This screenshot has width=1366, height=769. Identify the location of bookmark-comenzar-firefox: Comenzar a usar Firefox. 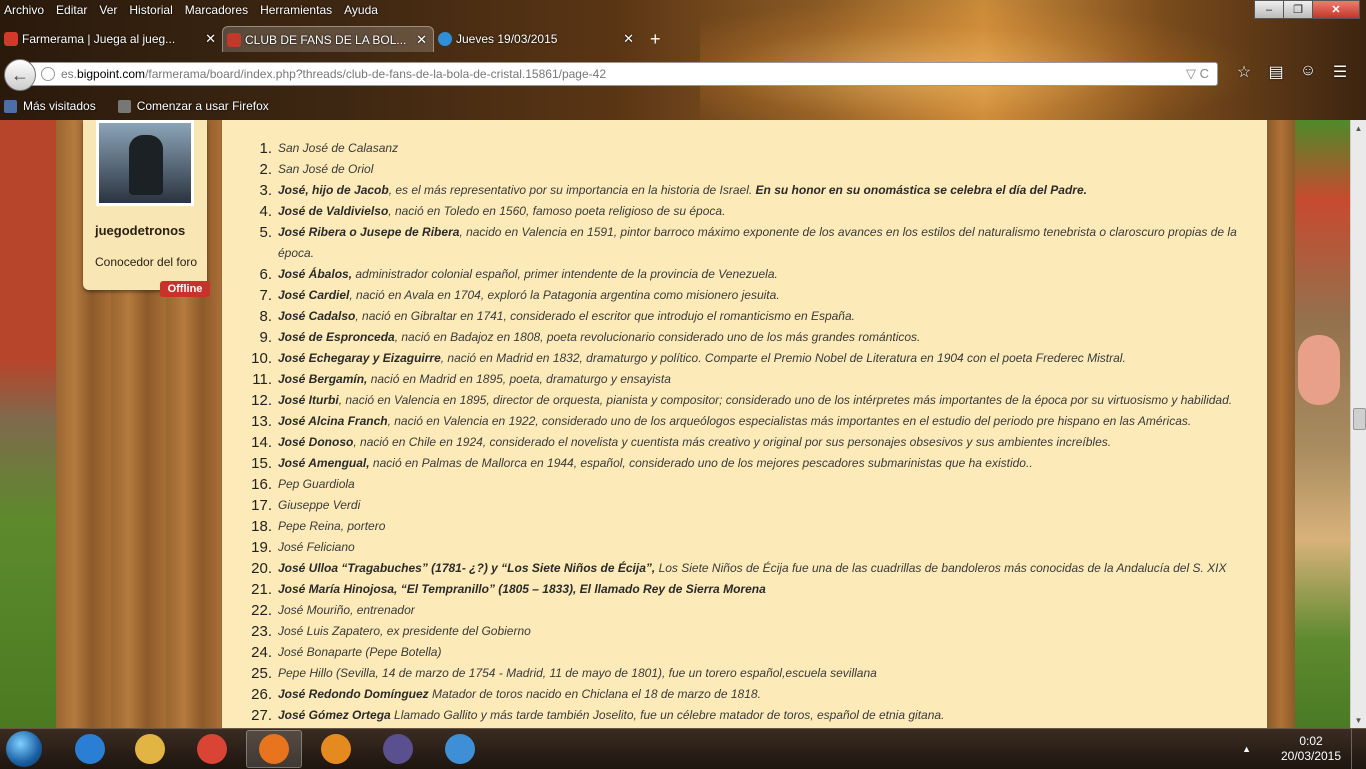
(191, 106).